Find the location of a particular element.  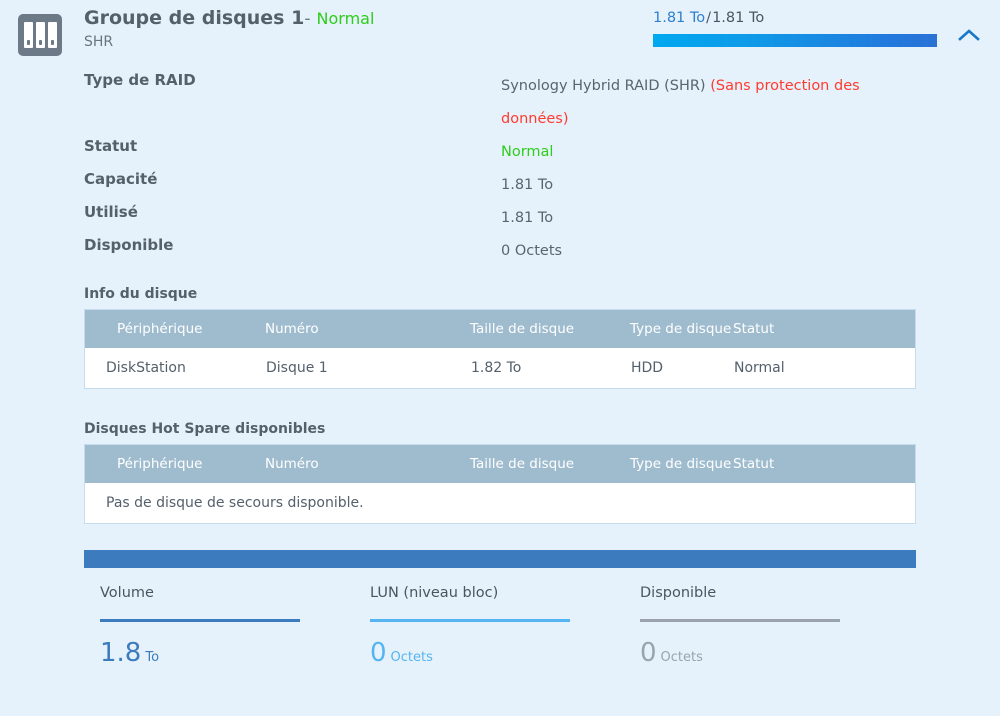

capacity-summary: 1.81 To/1.81 To is located at coordinates (795, 27).